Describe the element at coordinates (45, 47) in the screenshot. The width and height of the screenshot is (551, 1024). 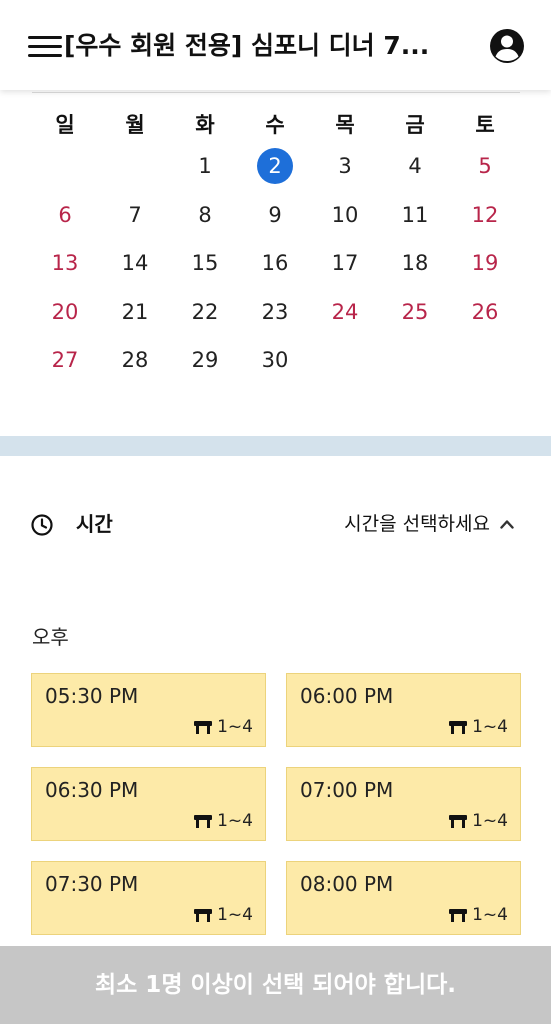
I see `hamburger-menu-icon` at that location.